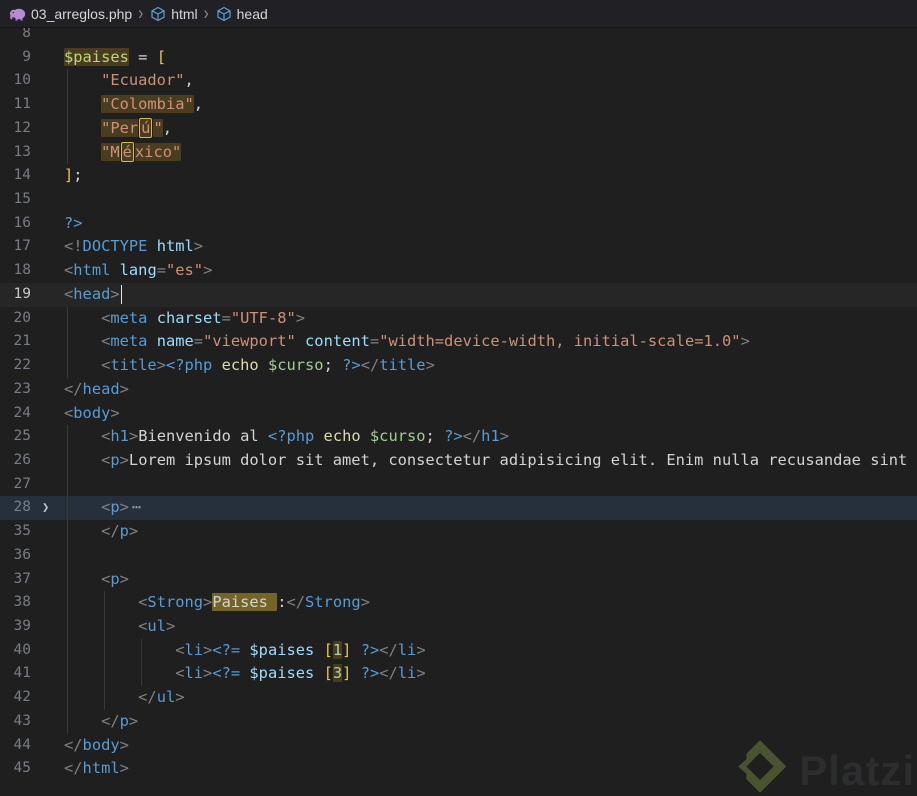 This screenshot has height=796, width=917. I want to click on breadcrumb: 03_arreglos.php › html › head, so click(458, 14).